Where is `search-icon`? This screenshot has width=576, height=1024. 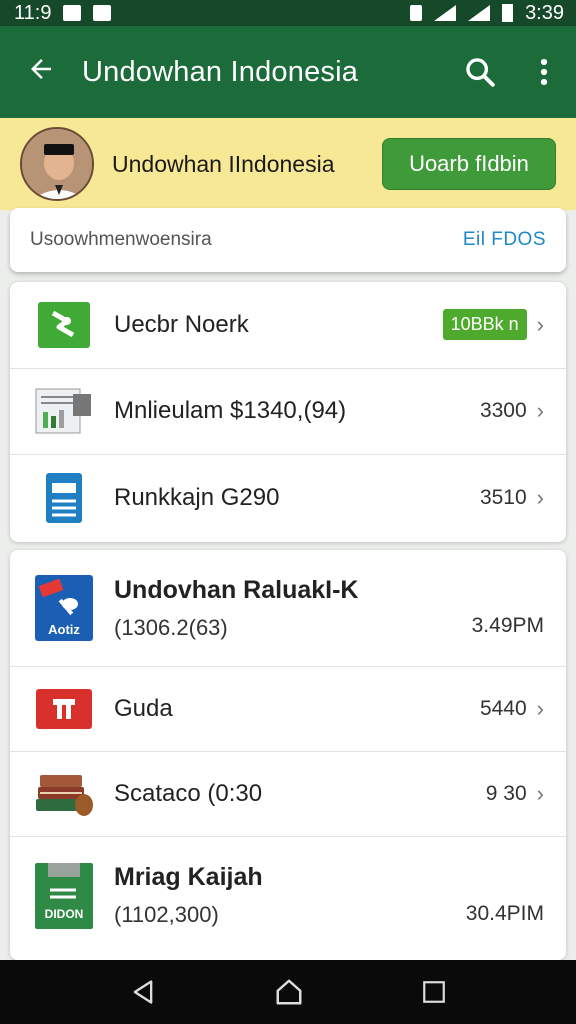
search-icon is located at coordinates (480, 72).